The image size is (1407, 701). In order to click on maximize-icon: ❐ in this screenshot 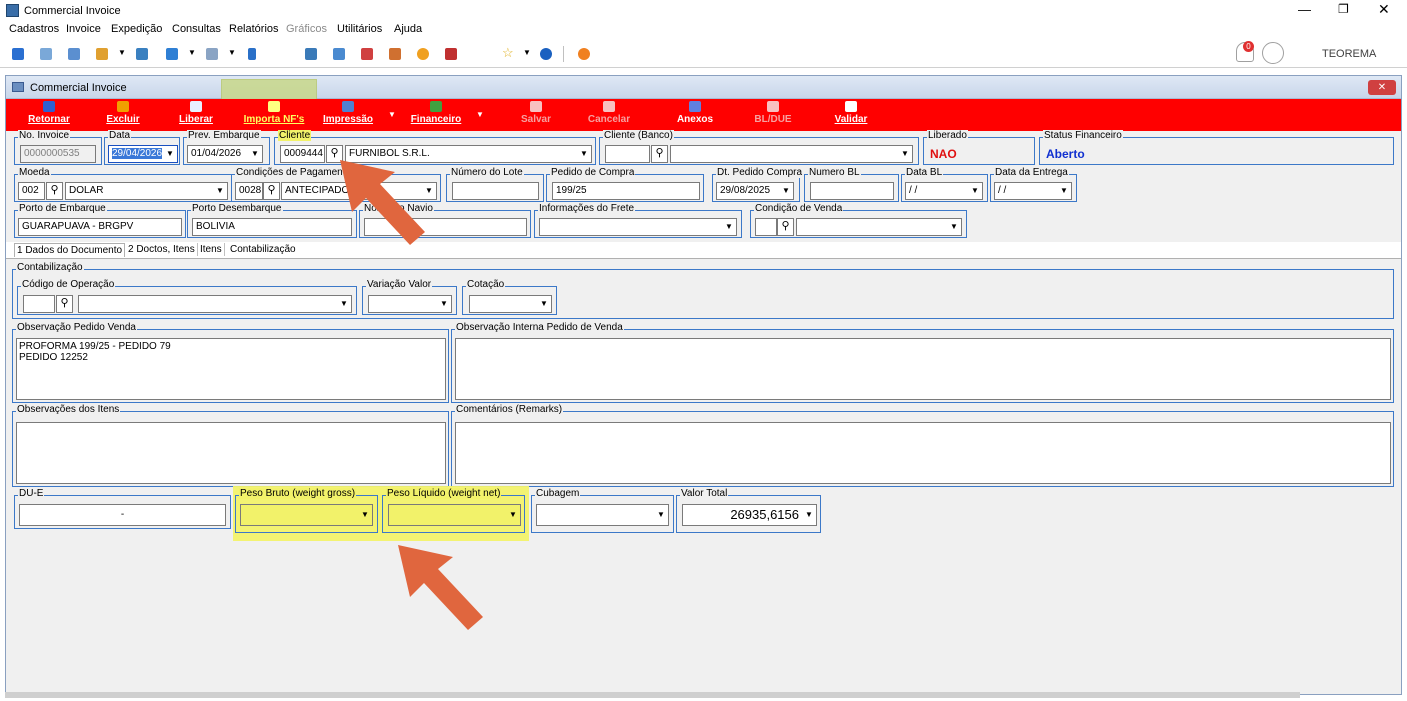, I will do `click(1343, 9)`.